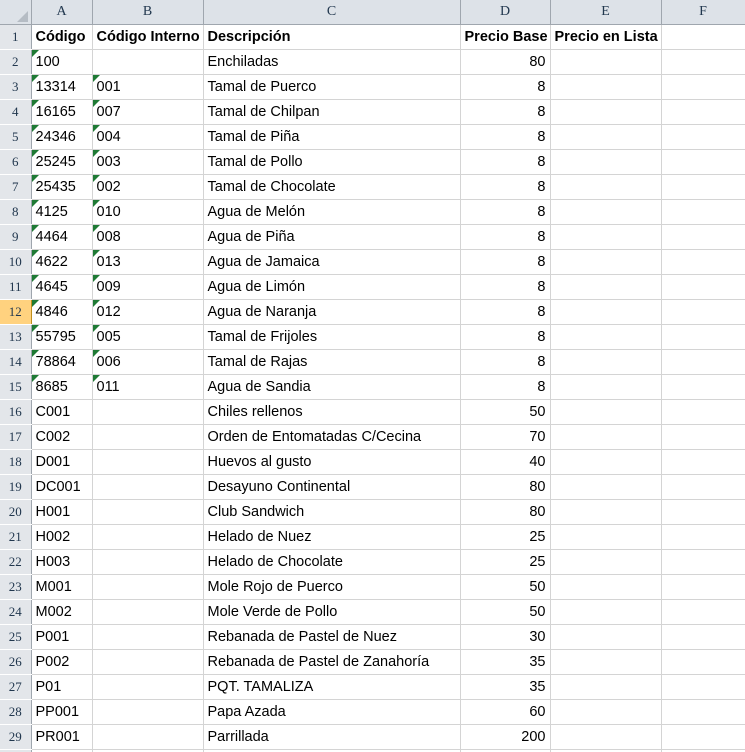 The height and width of the screenshot is (752, 745). What do you see at coordinates (62, 737) in the screenshot?
I see `cell-A29: PR001` at bounding box center [62, 737].